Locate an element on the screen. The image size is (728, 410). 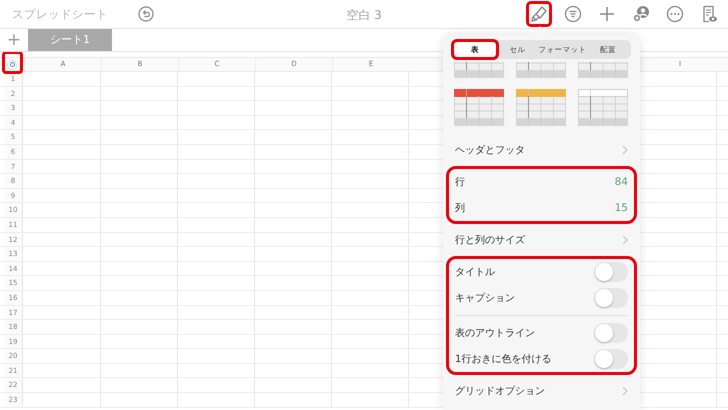
stepper-value: 84 is located at coordinates (621, 182).